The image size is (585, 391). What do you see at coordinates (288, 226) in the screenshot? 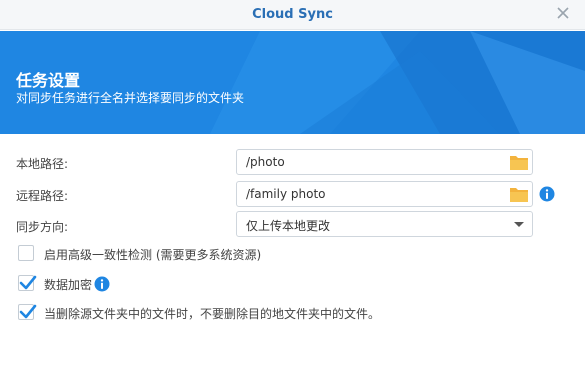
I see `sync-direction-value: 仅上传本地更改` at bounding box center [288, 226].